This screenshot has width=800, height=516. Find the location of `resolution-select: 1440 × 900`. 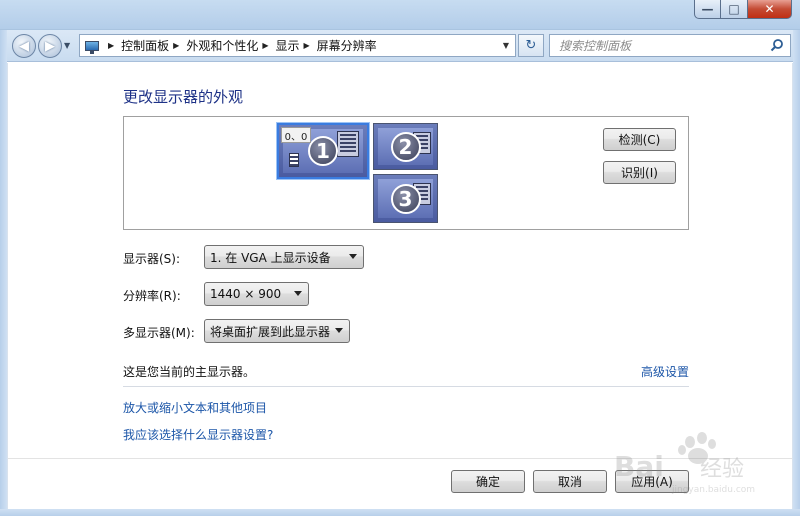

resolution-select: 1440 × 900 is located at coordinates (256, 294).